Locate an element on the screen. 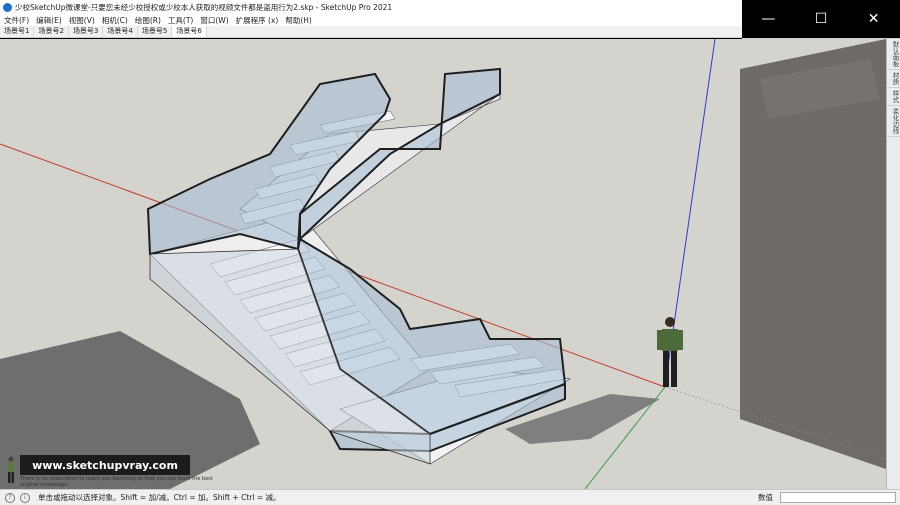 This screenshot has width=900, height=505. sketchup-app-icon is located at coordinates (7, 7).